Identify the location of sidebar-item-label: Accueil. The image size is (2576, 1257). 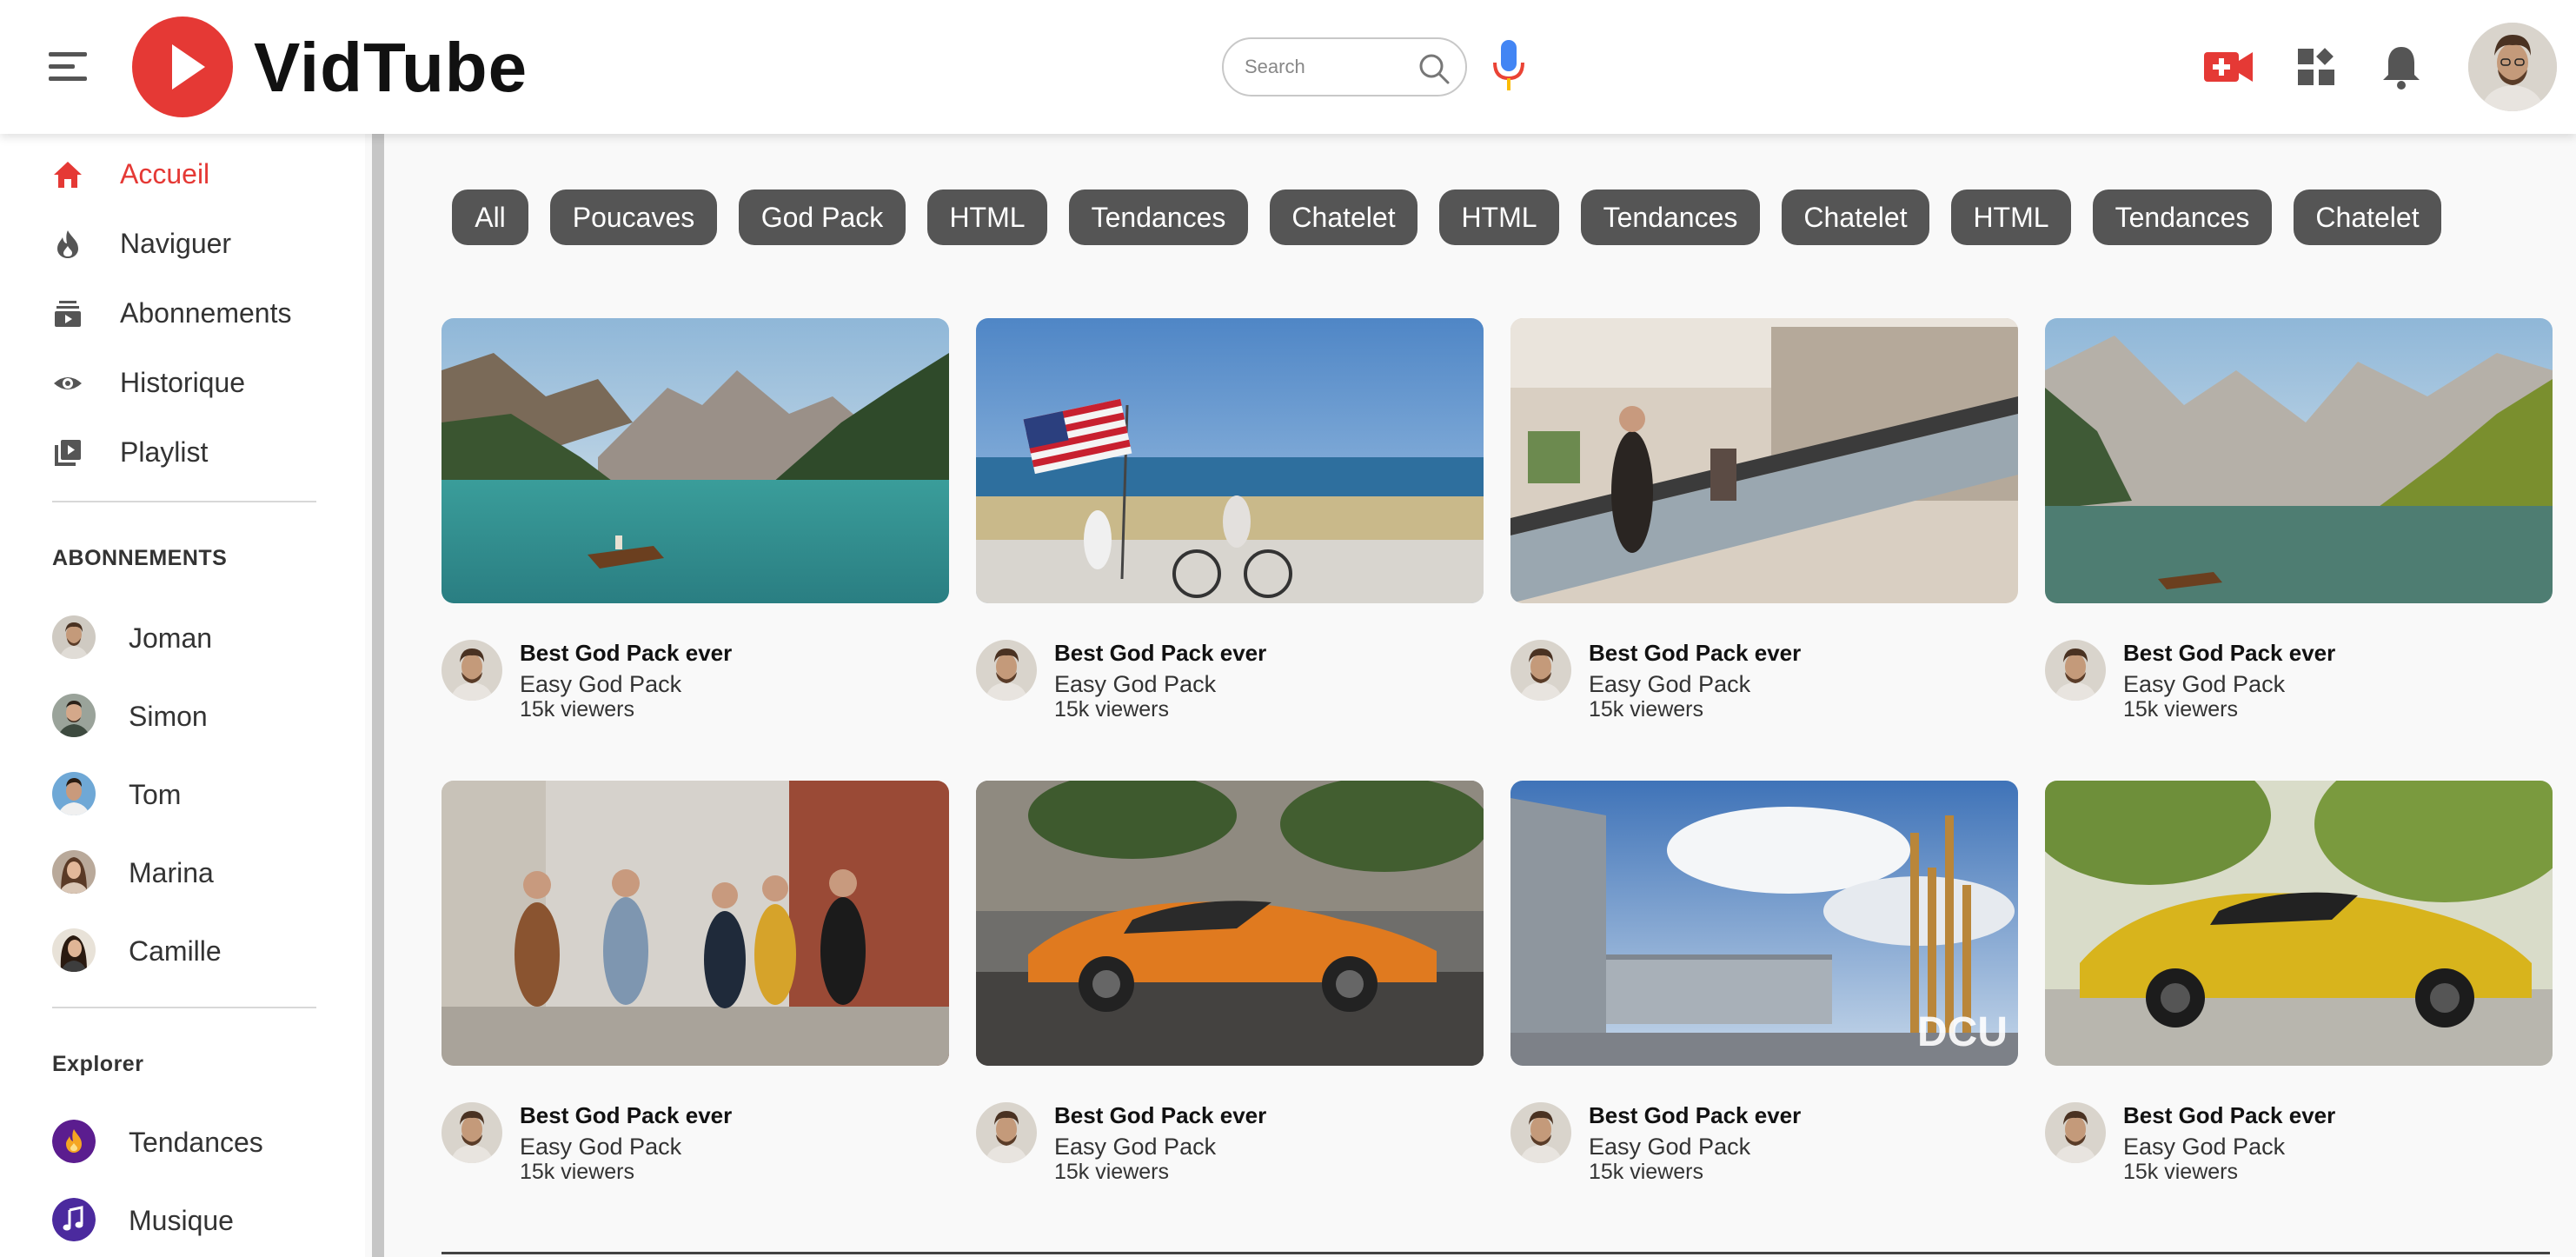
(165, 174).